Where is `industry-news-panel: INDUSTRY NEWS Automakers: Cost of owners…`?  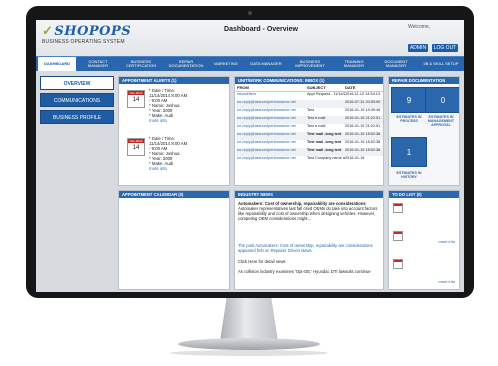
industry-news-panel: INDUSTRY NEWS Automakers: Cost of owners… is located at coordinates (309, 240).